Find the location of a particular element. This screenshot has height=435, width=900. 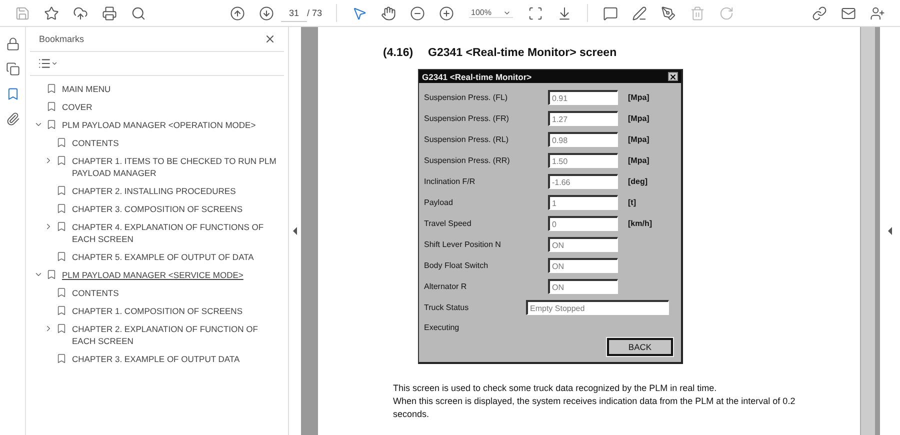

status-field: Empty Stopped is located at coordinates (597, 307).